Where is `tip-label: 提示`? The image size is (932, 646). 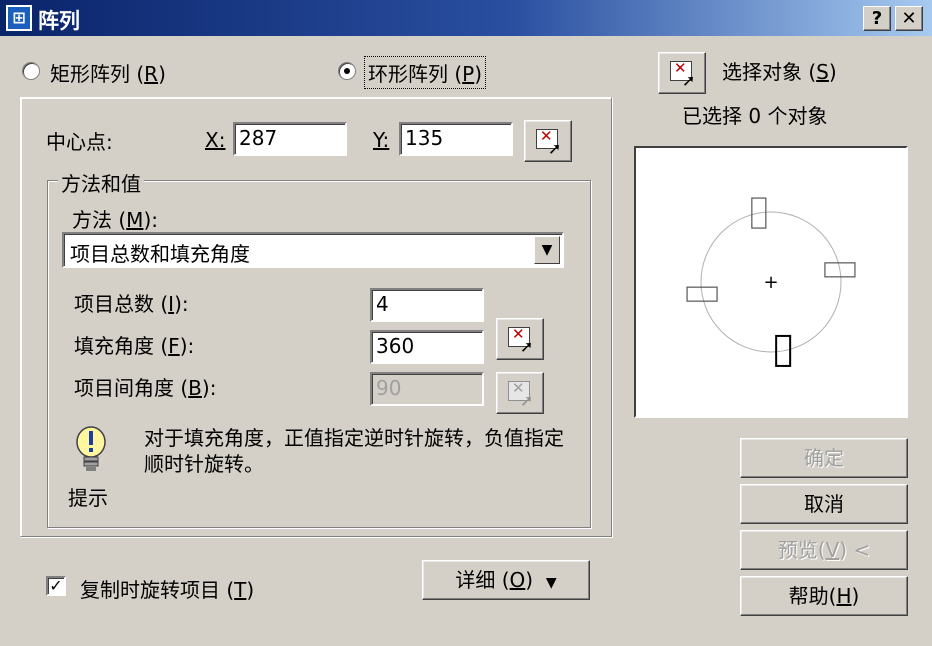 tip-label: 提示 is located at coordinates (88, 498).